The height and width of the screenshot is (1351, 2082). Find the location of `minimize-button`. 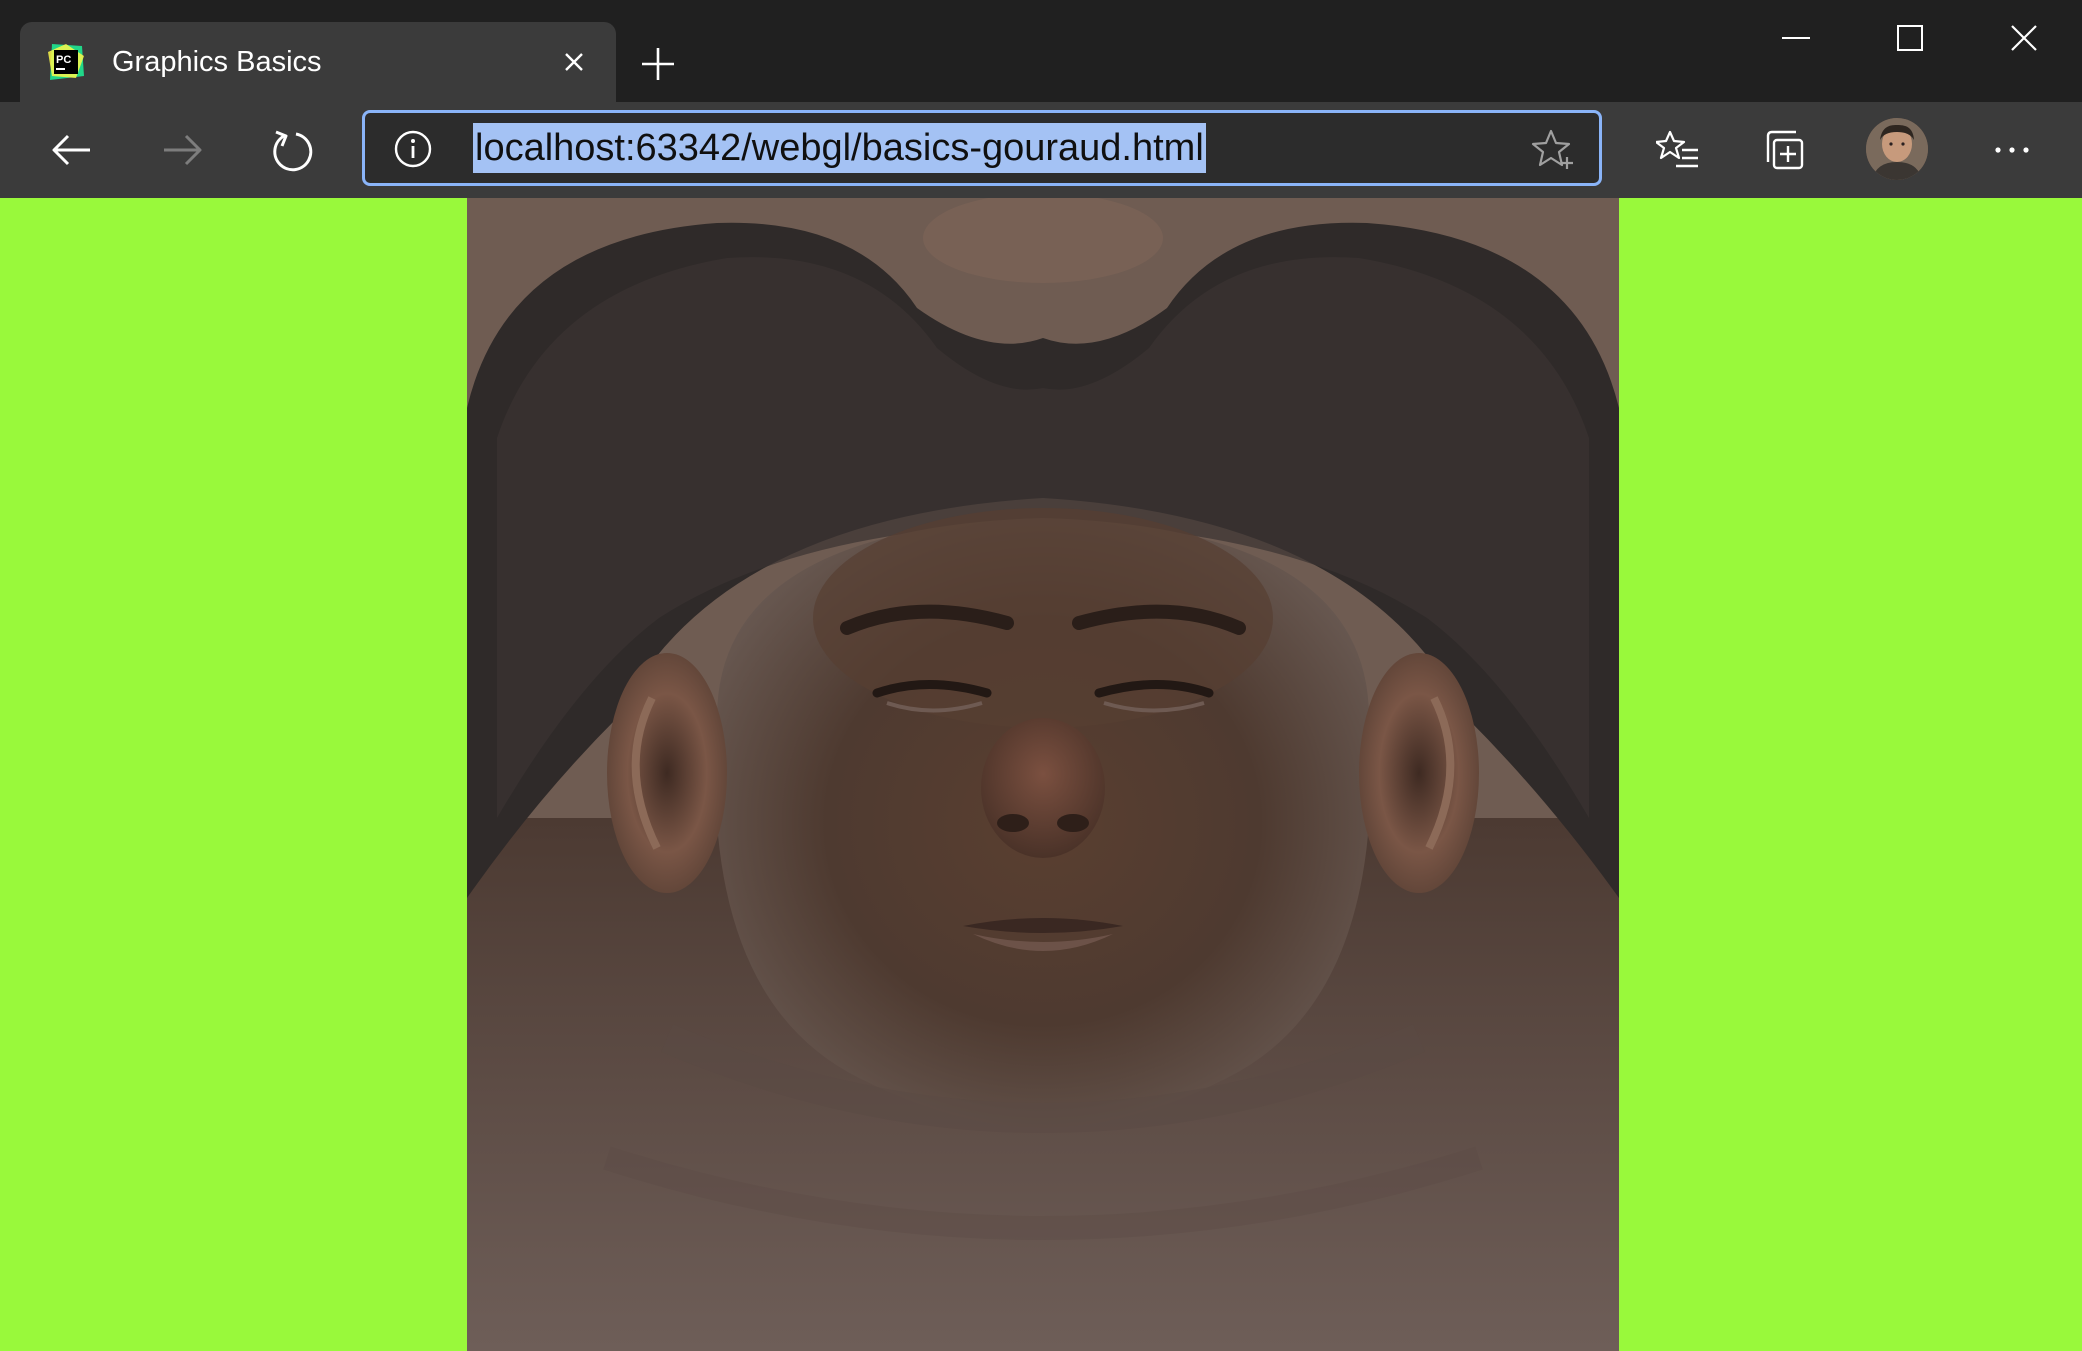

minimize-button is located at coordinates (1796, 38).